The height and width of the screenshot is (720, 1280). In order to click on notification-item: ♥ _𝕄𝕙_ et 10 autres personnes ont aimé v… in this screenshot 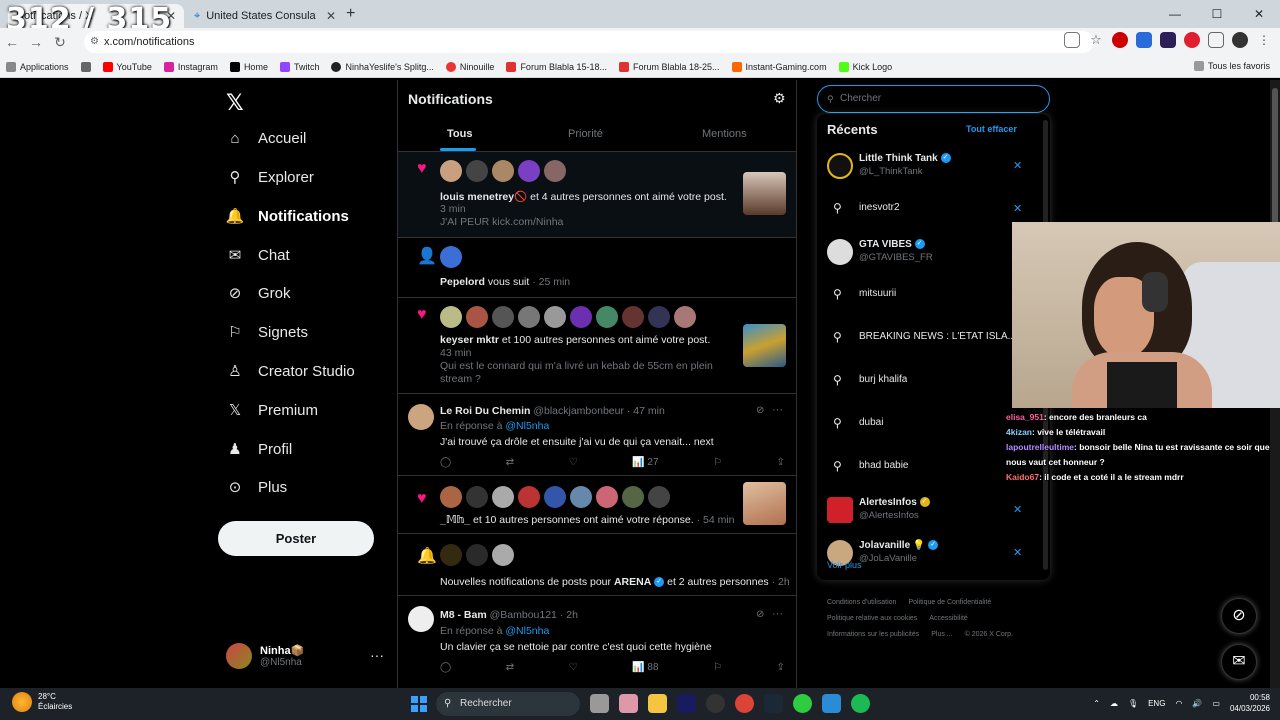, I will do `click(597, 505)`.